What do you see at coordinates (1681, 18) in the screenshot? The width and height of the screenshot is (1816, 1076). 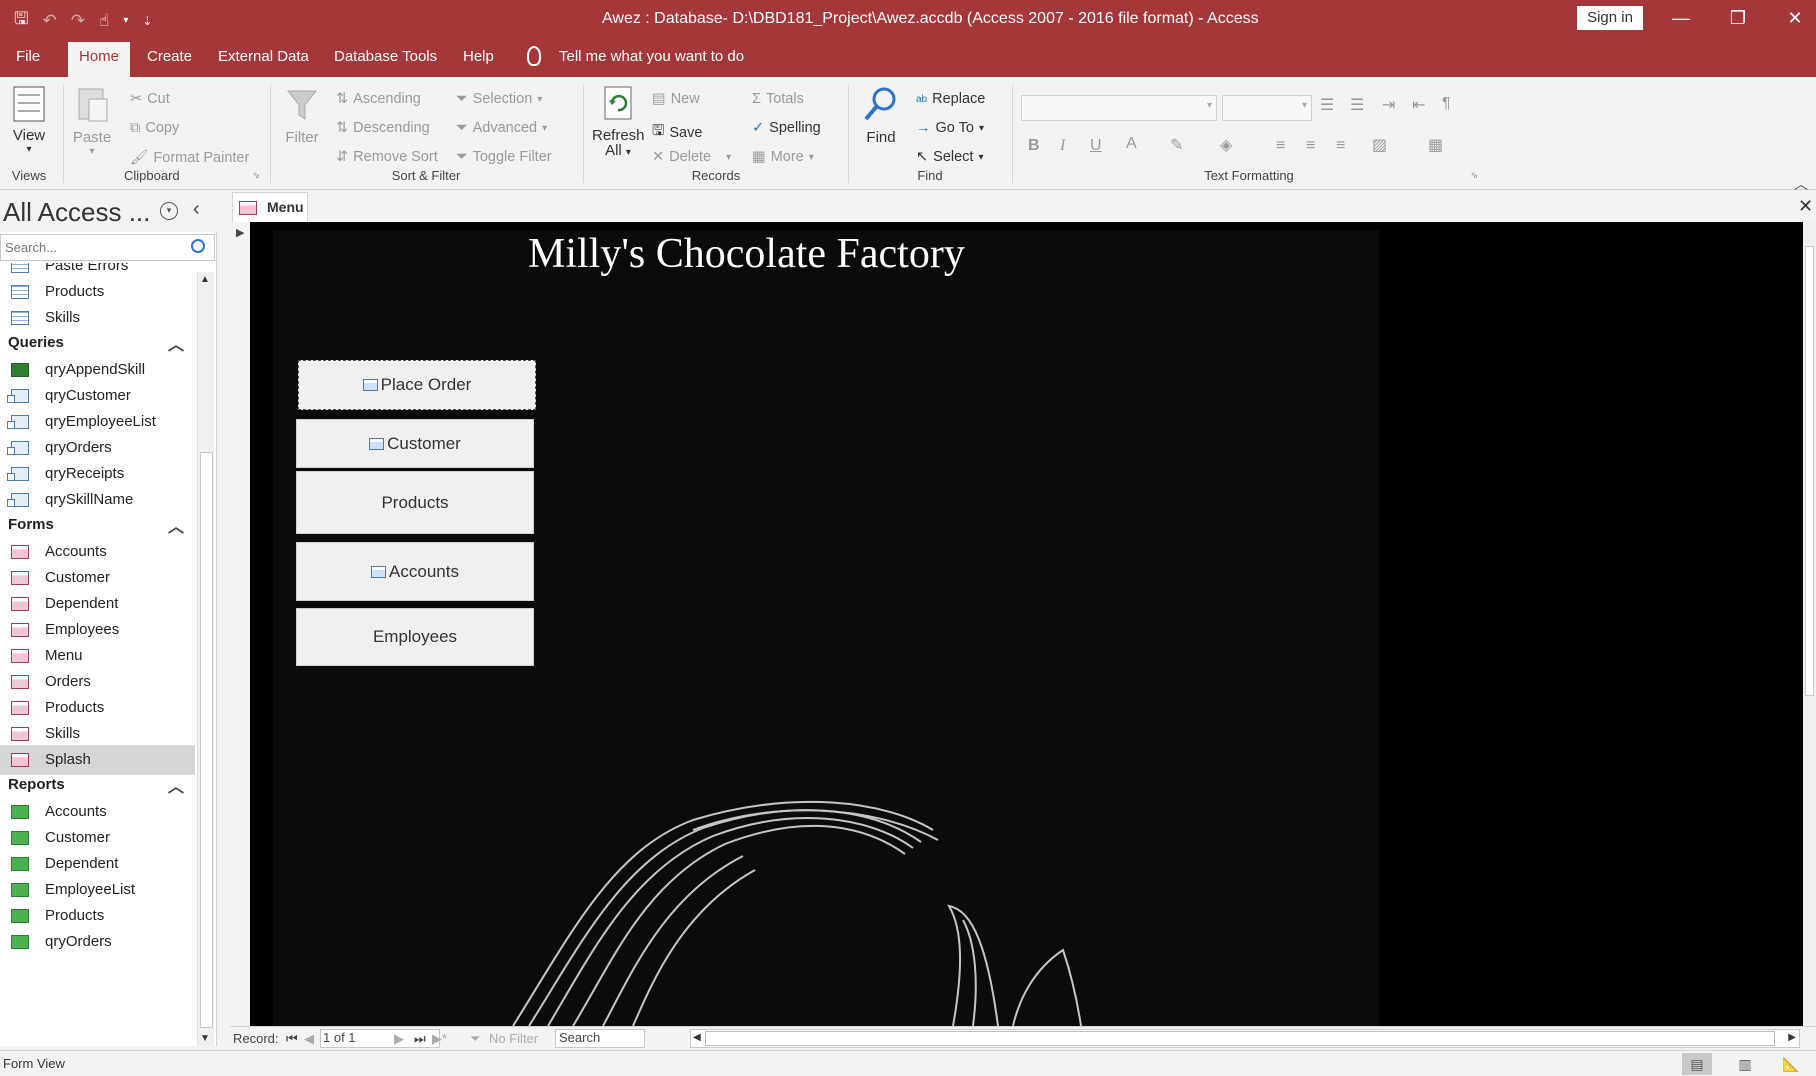 I see `minimize-button: —` at bounding box center [1681, 18].